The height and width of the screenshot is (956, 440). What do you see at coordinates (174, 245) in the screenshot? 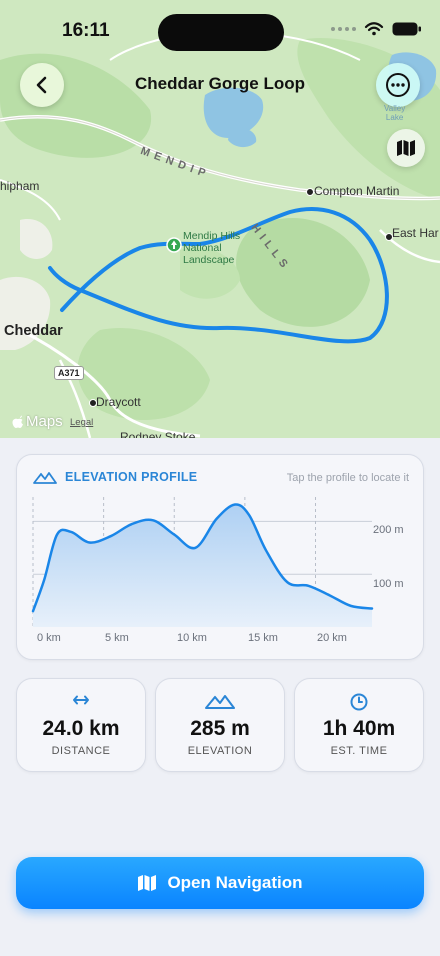
I see `park-pin-icon` at bounding box center [174, 245].